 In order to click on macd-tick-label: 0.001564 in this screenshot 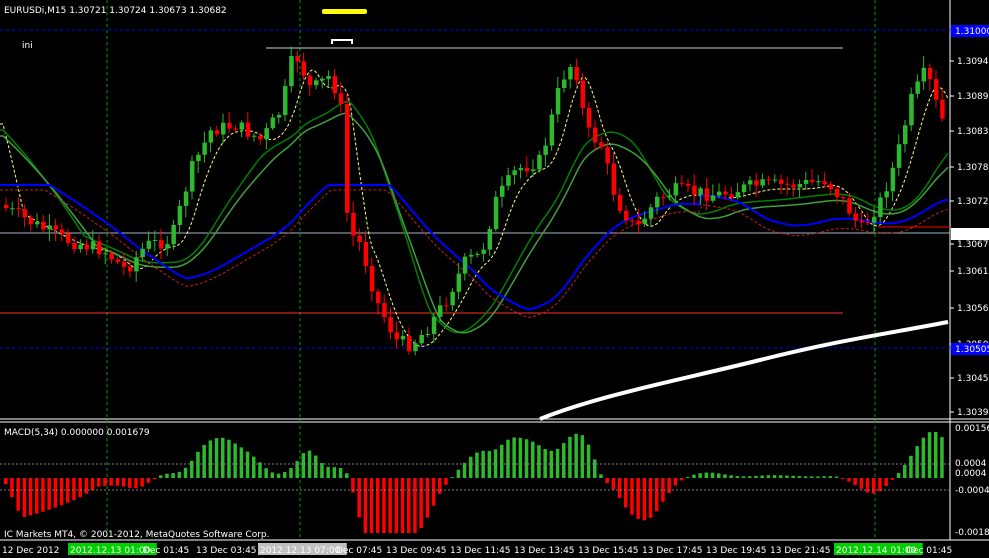, I will do `click(972, 429)`.